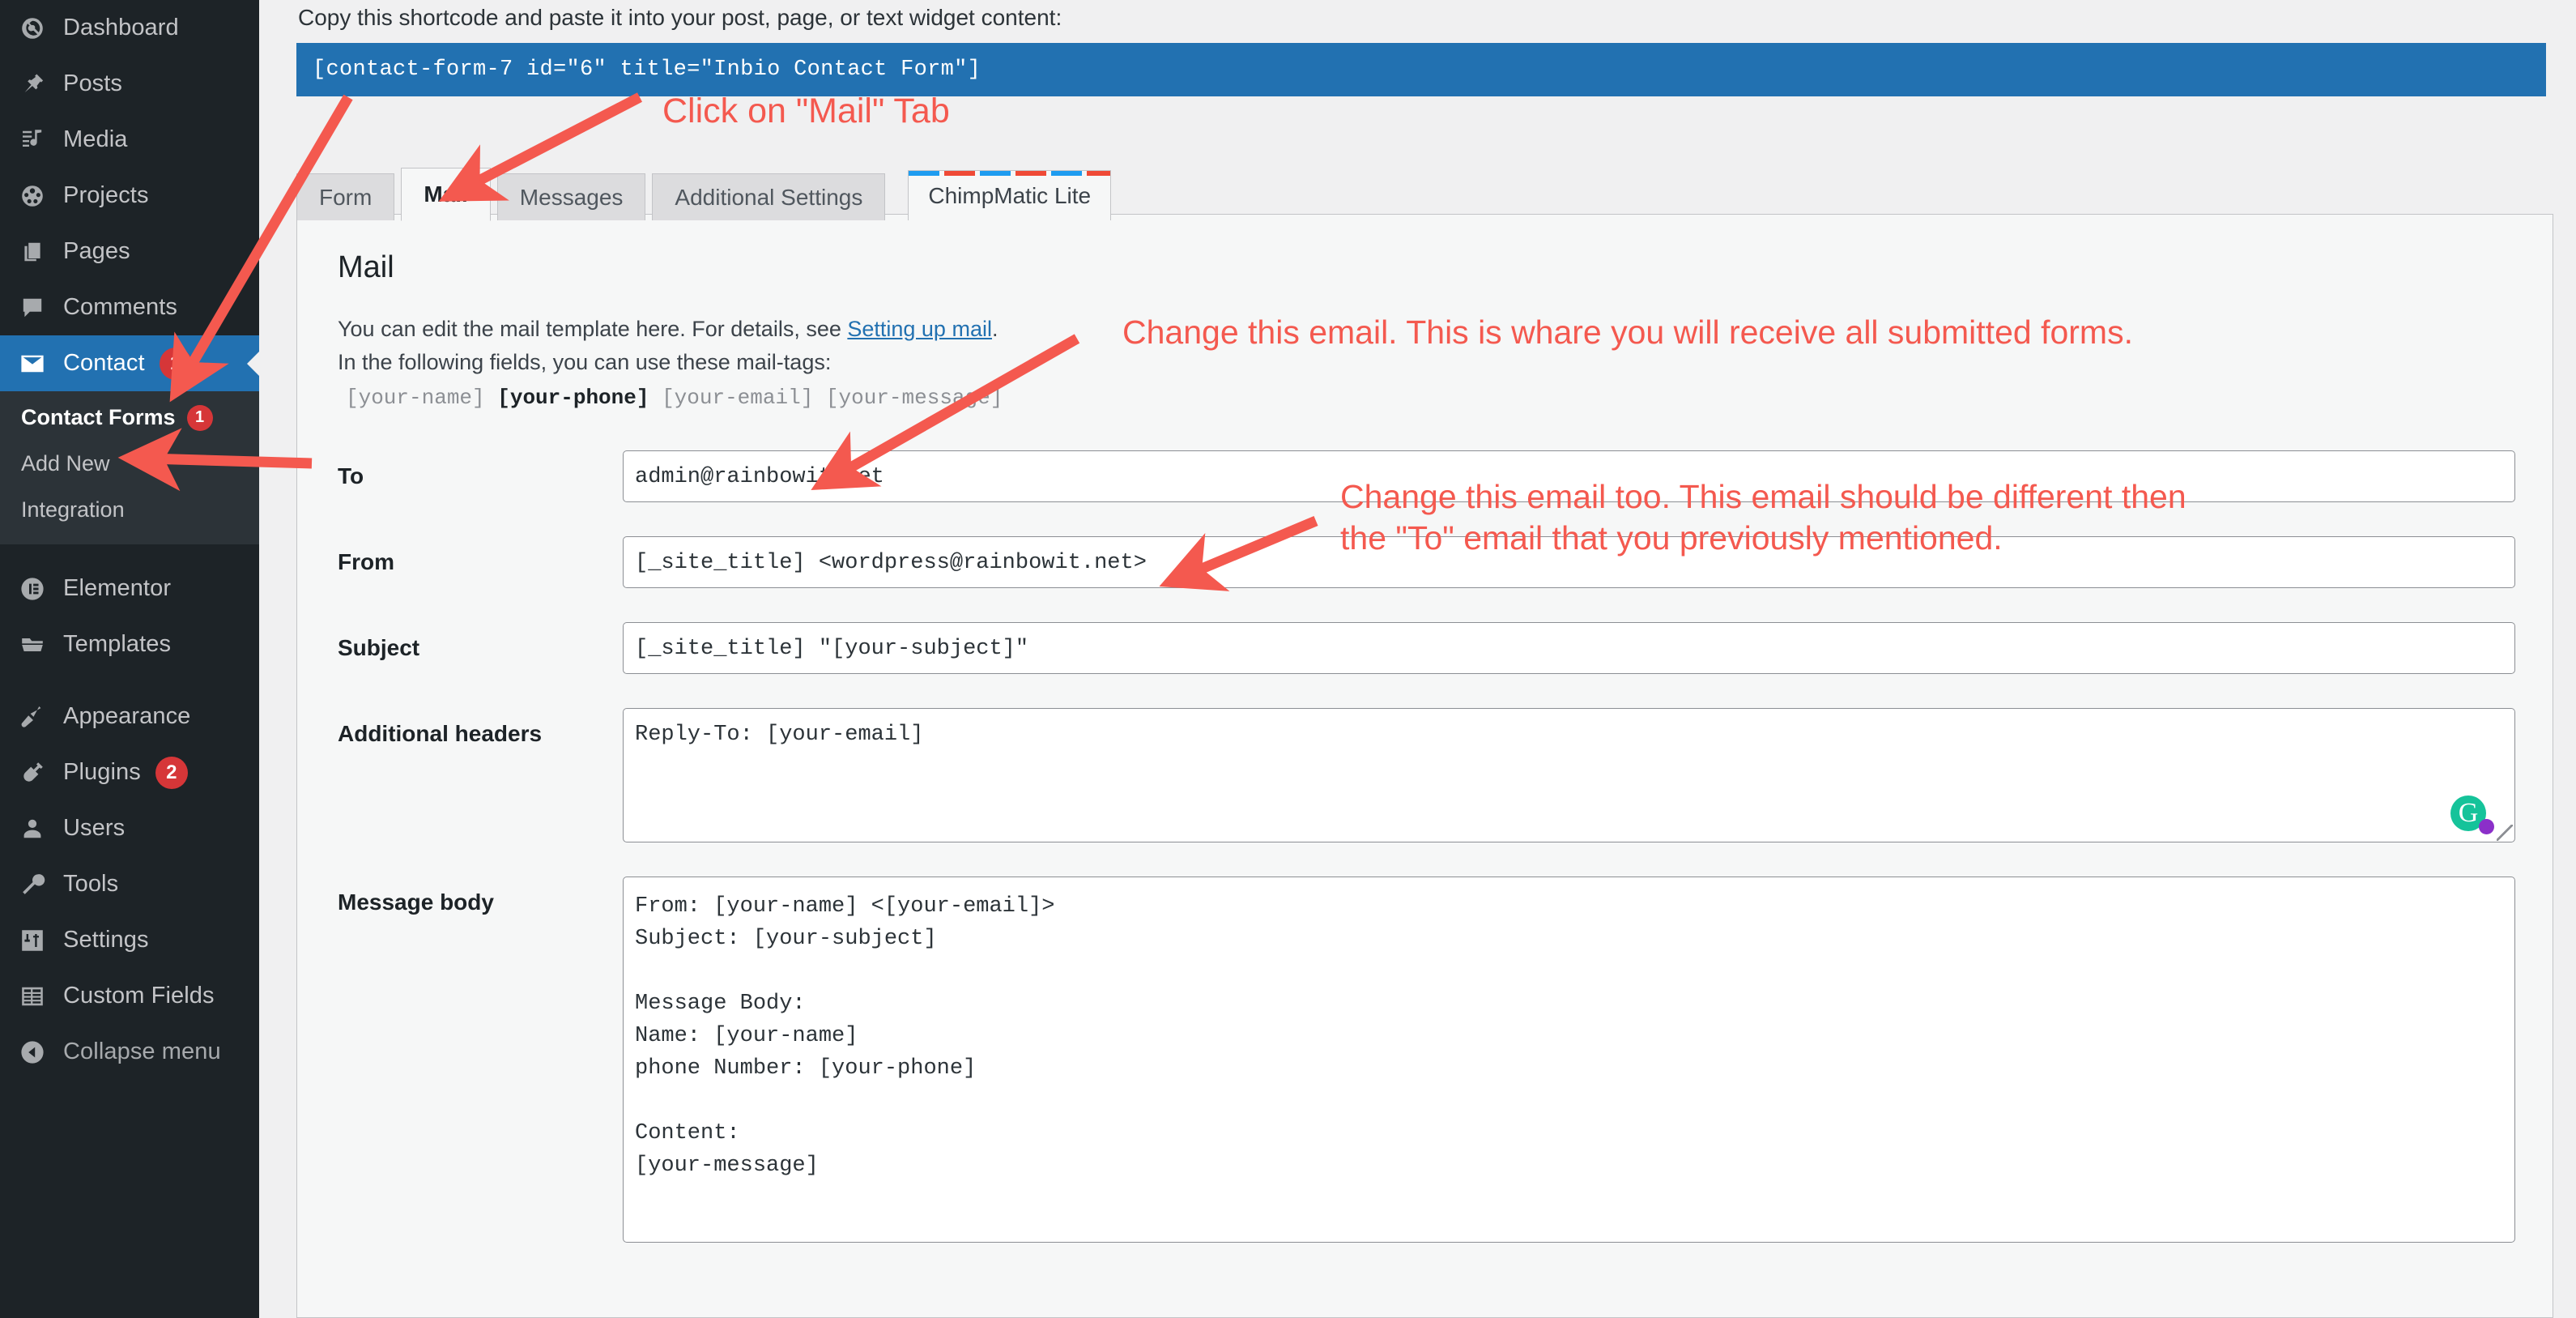 Image resolution: width=2576 pixels, height=1318 pixels. I want to click on sidebar-item-label: Projects, so click(106, 195).